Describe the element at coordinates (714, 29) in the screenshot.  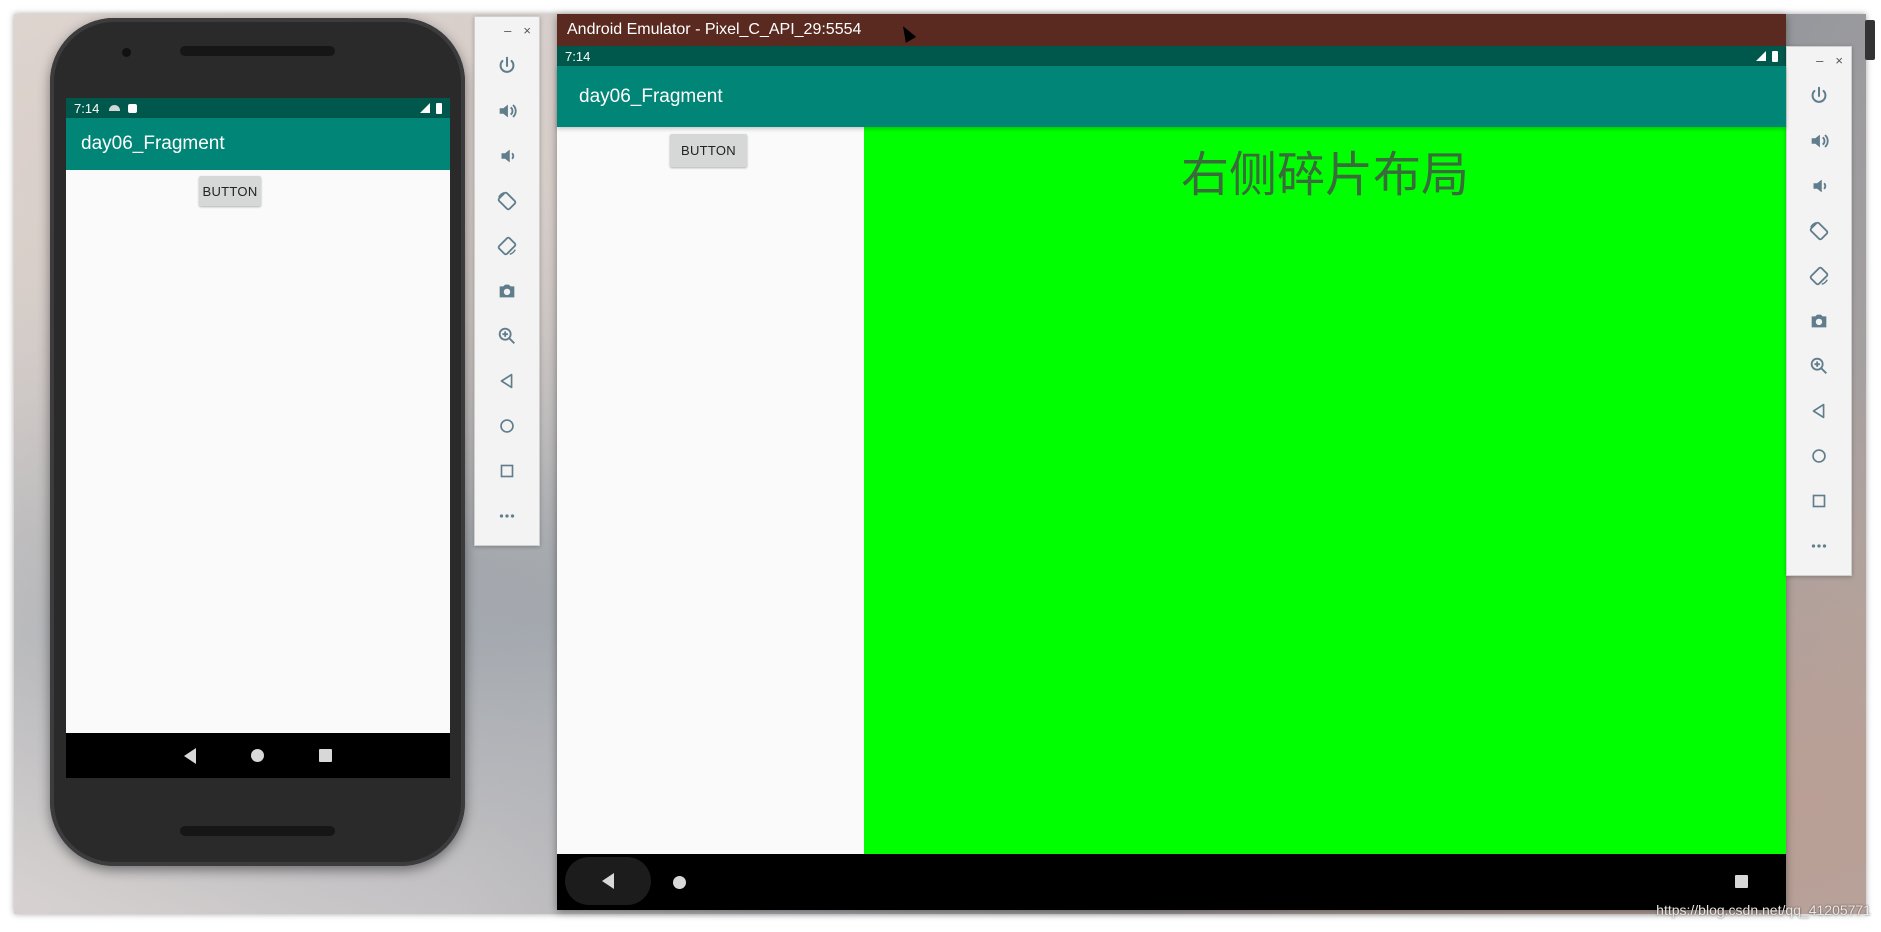
I see `emulator-window-title: Android Emulator - Pixel_C_API_29:5554` at that location.